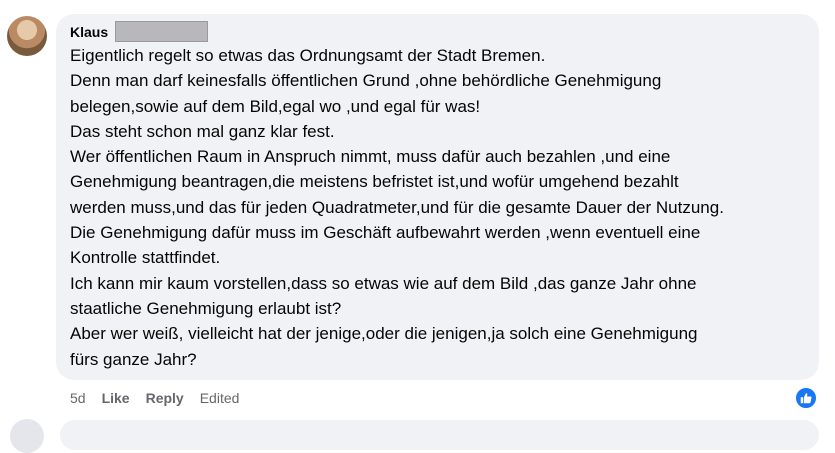 This screenshot has height=453, width=835. I want to click on comment-actions: 5d Like Reply Edited, so click(154, 398).